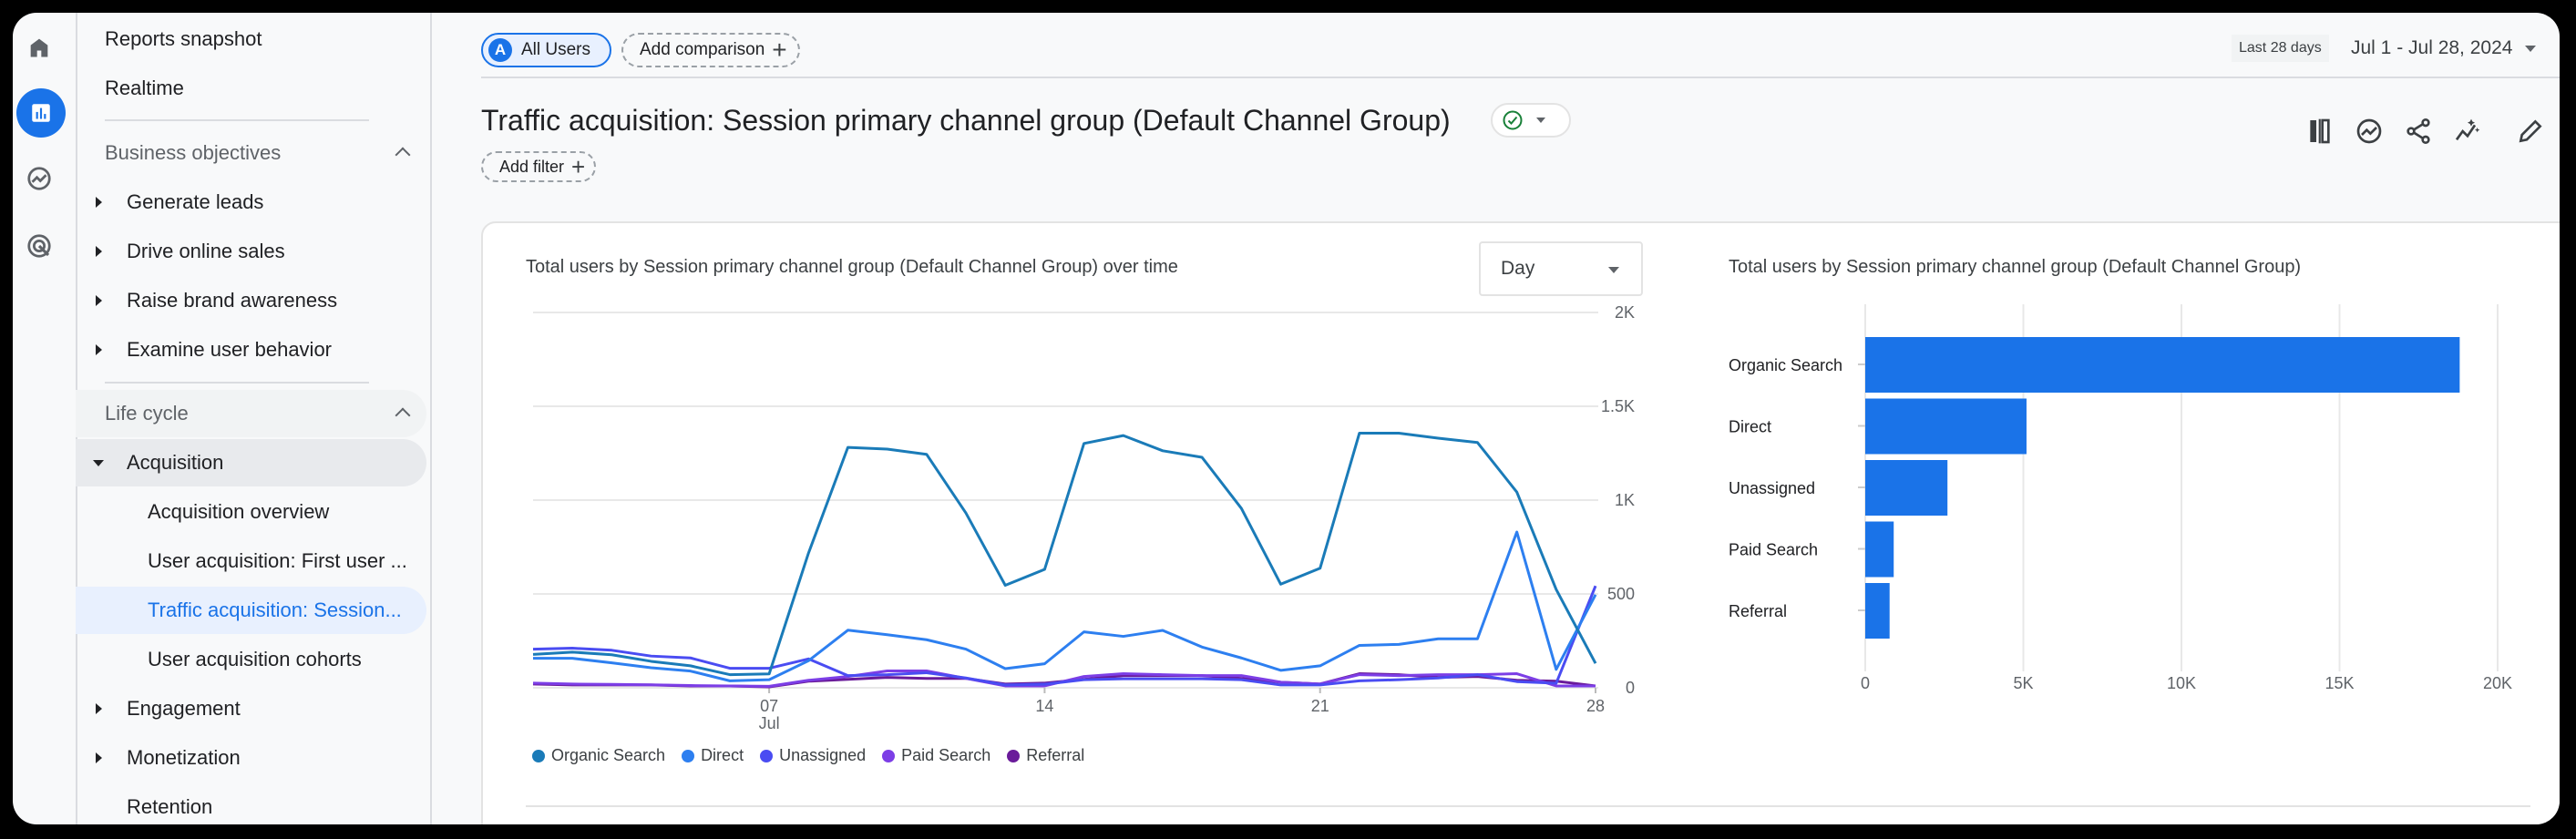 The height and width of the screenshot is (839, 2576). Describe the element at coordinates (1064, 636) in the screenshot. I see `series-line-unassigned` at that location.